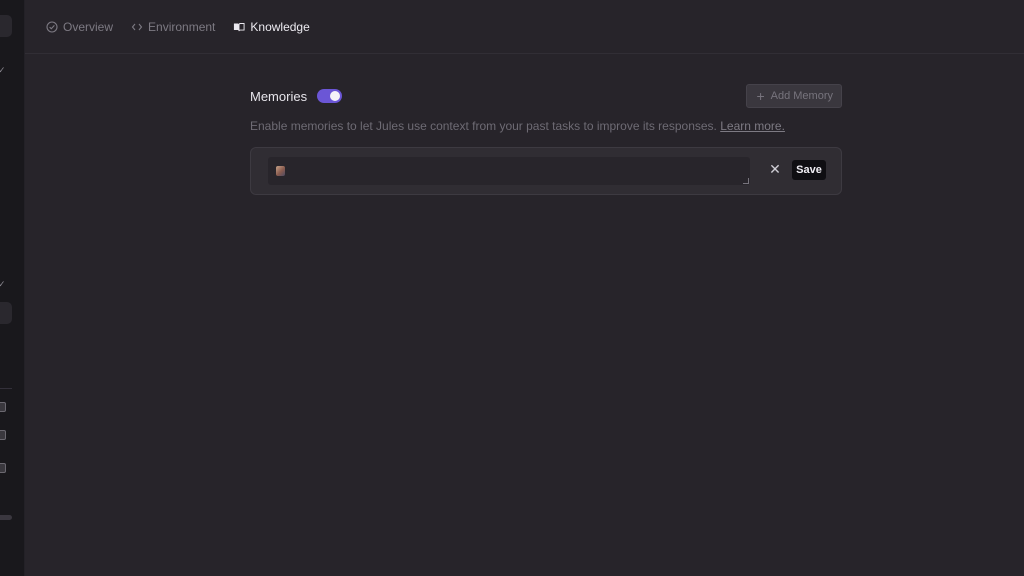 The width and height of the screenshot is (1024, 576). What do you see at coordinates (335, 96) in the screenshot?
I see `toggle-knob` at bounding box center [335, 96].